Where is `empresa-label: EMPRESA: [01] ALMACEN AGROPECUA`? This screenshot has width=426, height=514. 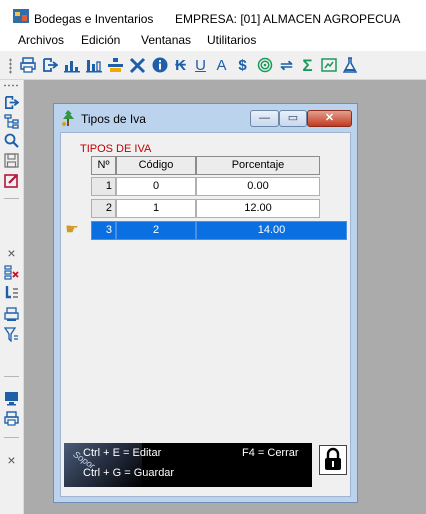
empresa-label: EMPRESA: [01] ALMACEN AGROPECUA is located at coordinates (288, 19).